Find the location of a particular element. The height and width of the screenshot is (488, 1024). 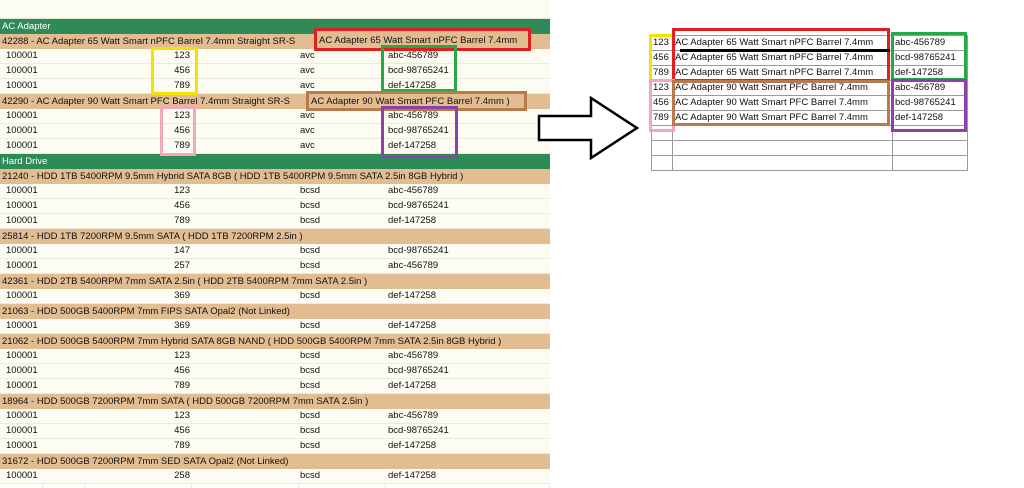

data-row: 100001 789 bcsd def-147258 is located at coordinates (275, 221).